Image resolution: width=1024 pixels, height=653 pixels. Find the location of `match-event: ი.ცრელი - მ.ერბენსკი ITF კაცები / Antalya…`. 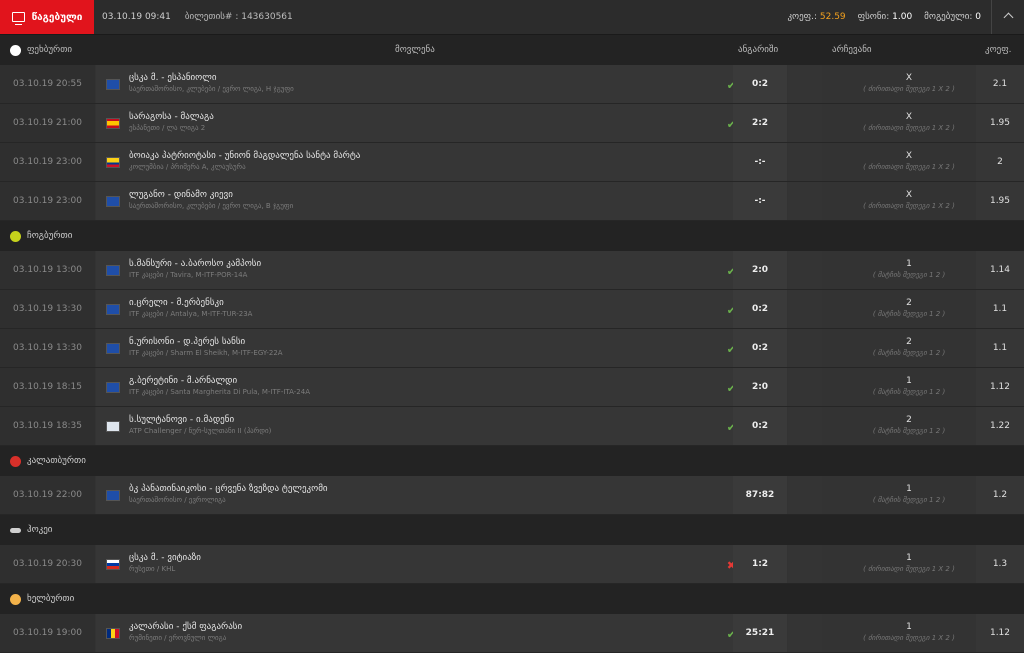

match-event: ი.ცრელი - მ.ერბენსკი ITF კაცები / Antalya… is located at coordinates (422, 309).